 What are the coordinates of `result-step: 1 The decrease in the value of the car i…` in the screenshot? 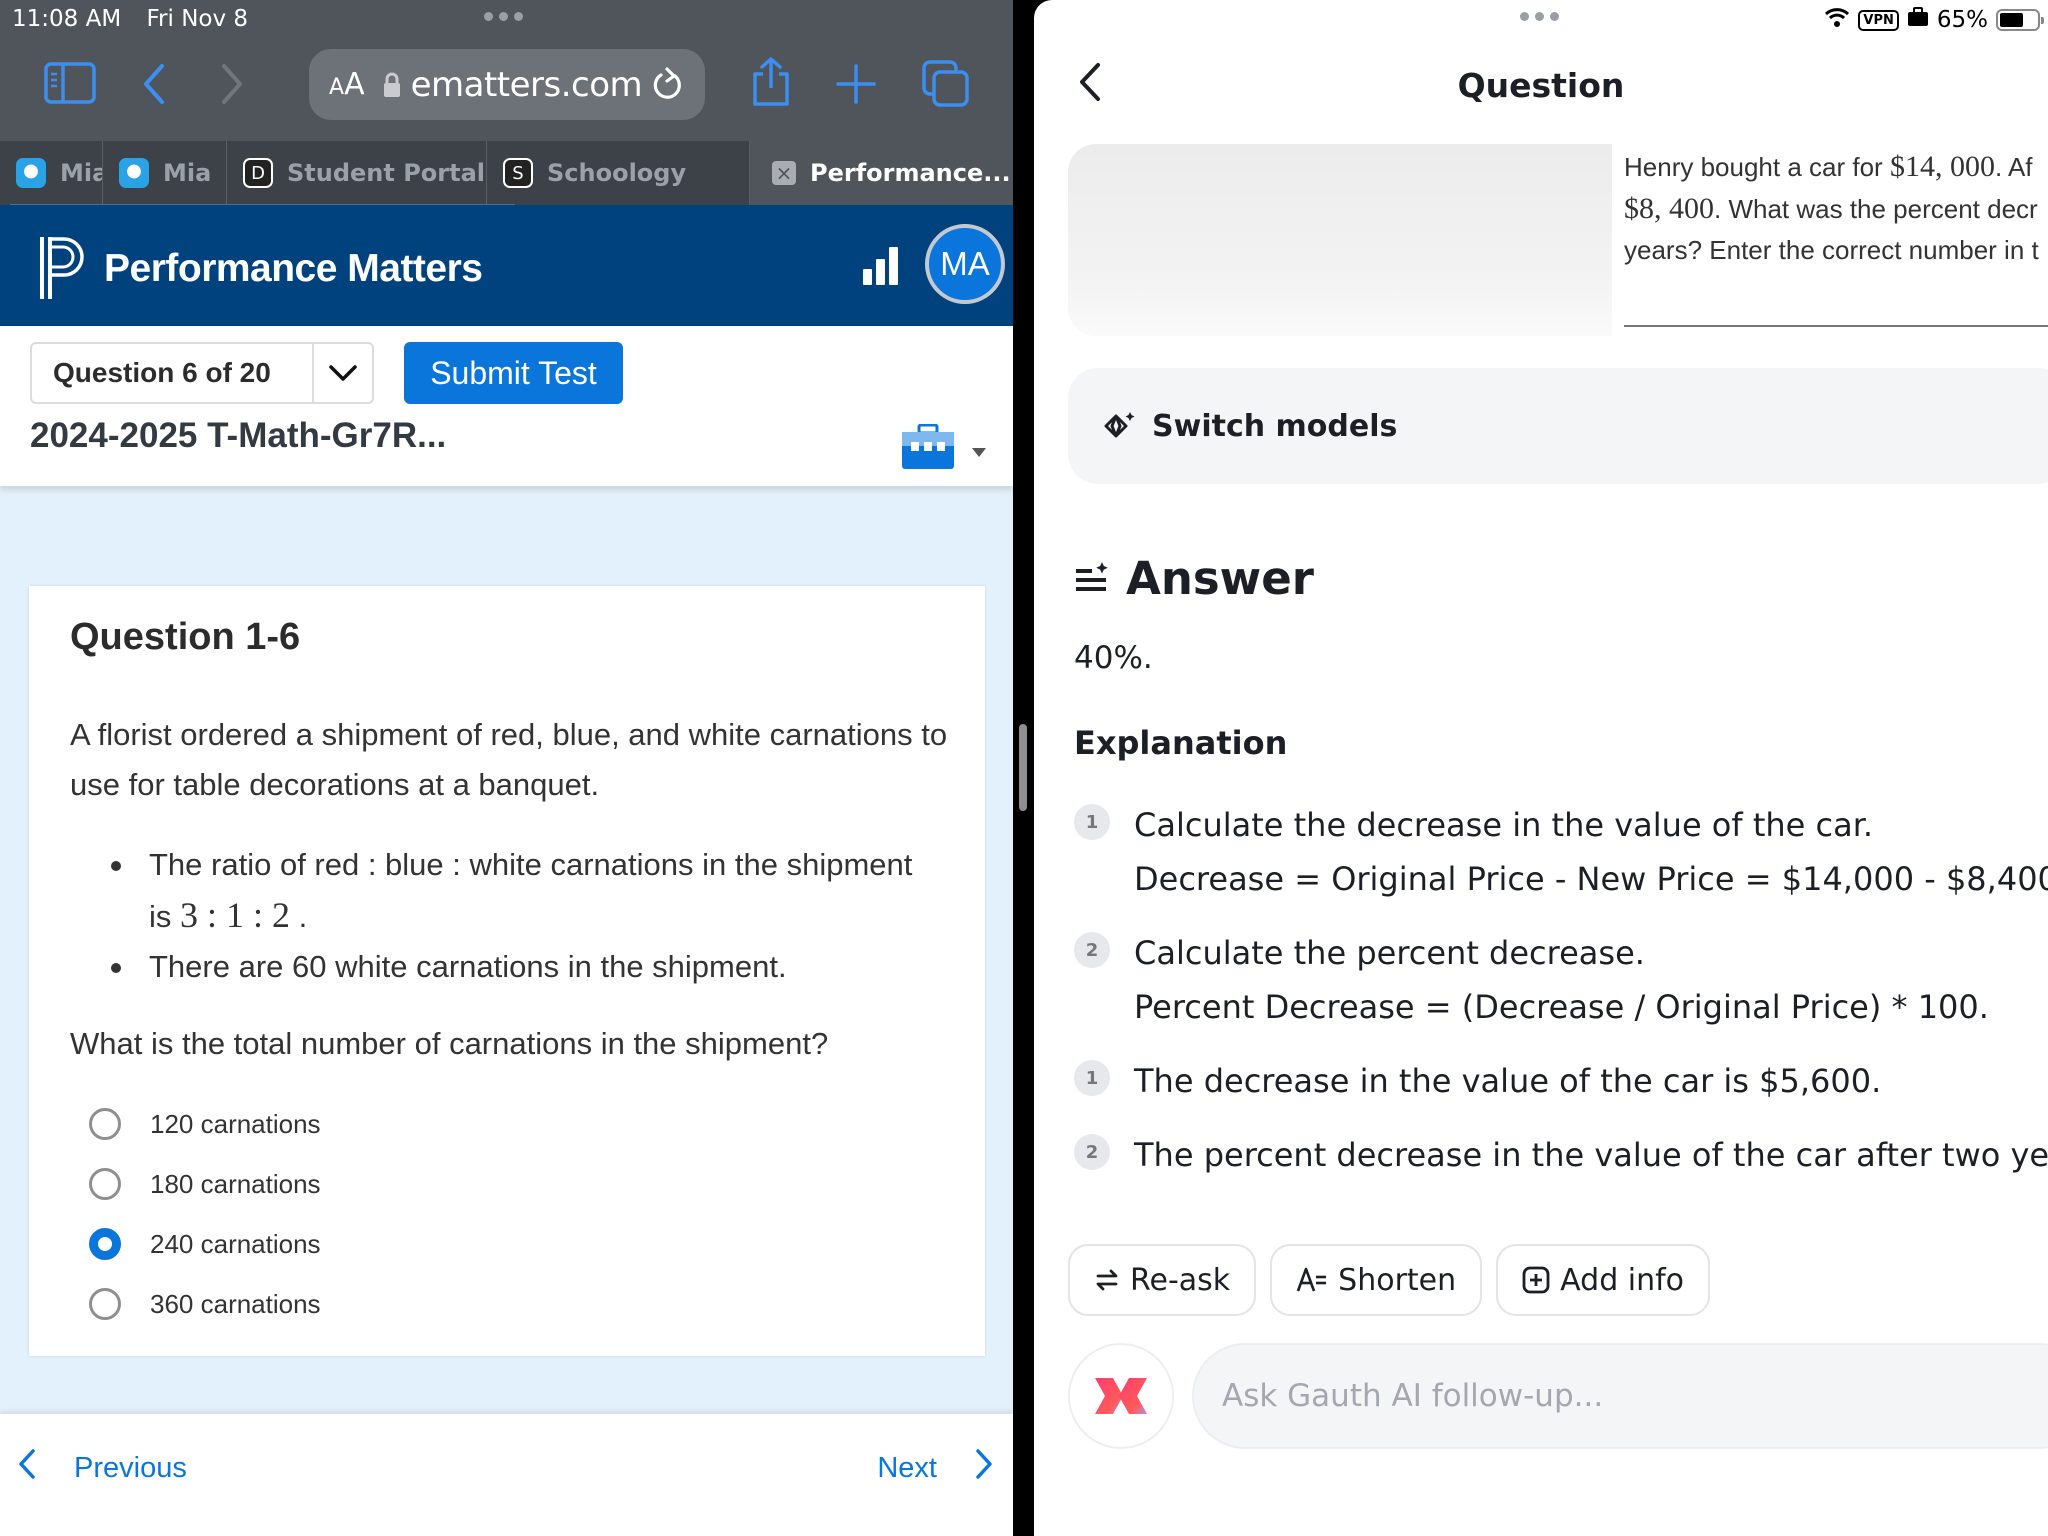 It's located at (1477, 1081).